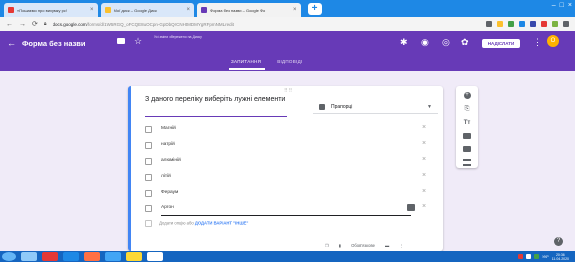 This screenshot has height=262, width=575. Describe the element at coordinates (135, 10) in the screenshot. I see `tab-title: Мої диск – Google Диск` at that location.